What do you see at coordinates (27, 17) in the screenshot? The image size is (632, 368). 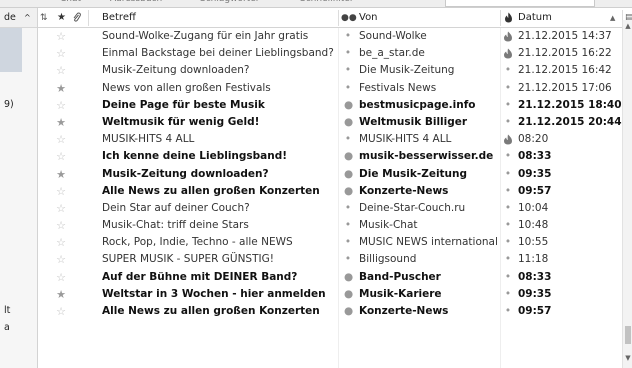 I see `collapse-arrow-icon: ^` at bounding box center [27, 17].